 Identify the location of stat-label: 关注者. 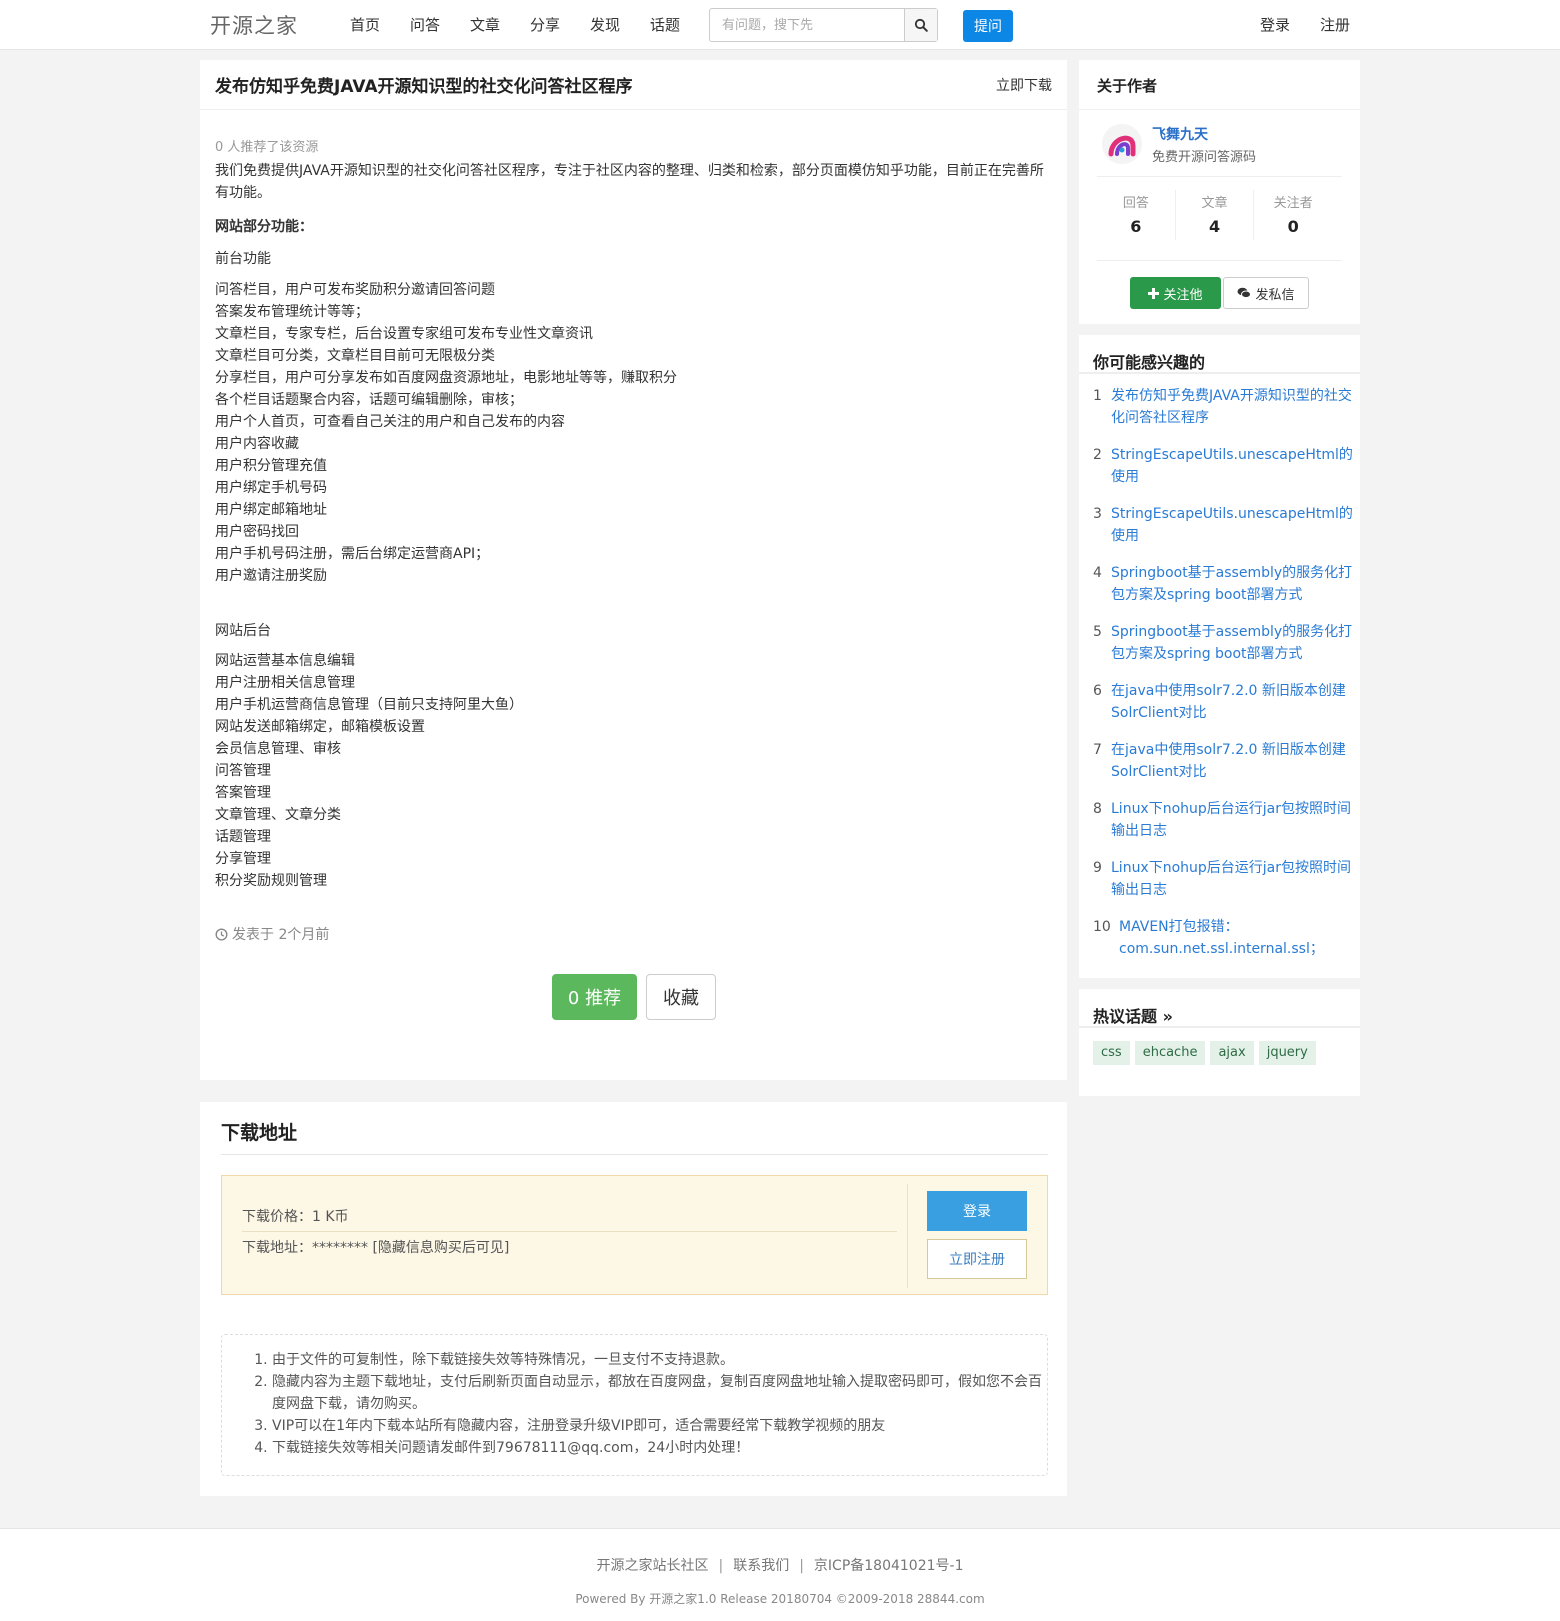
(1293, 203).